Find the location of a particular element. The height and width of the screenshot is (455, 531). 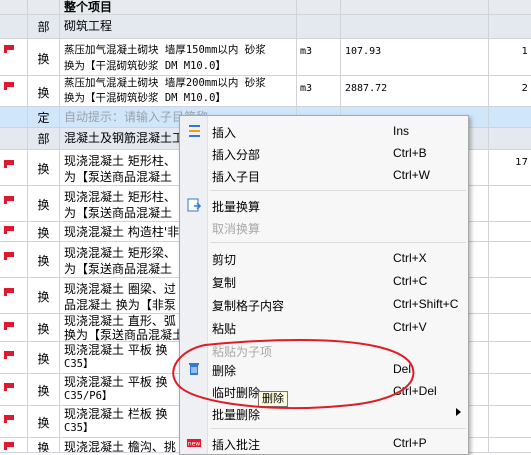

grid-header-row: 整个项目 is located at coordinates (265, 7).